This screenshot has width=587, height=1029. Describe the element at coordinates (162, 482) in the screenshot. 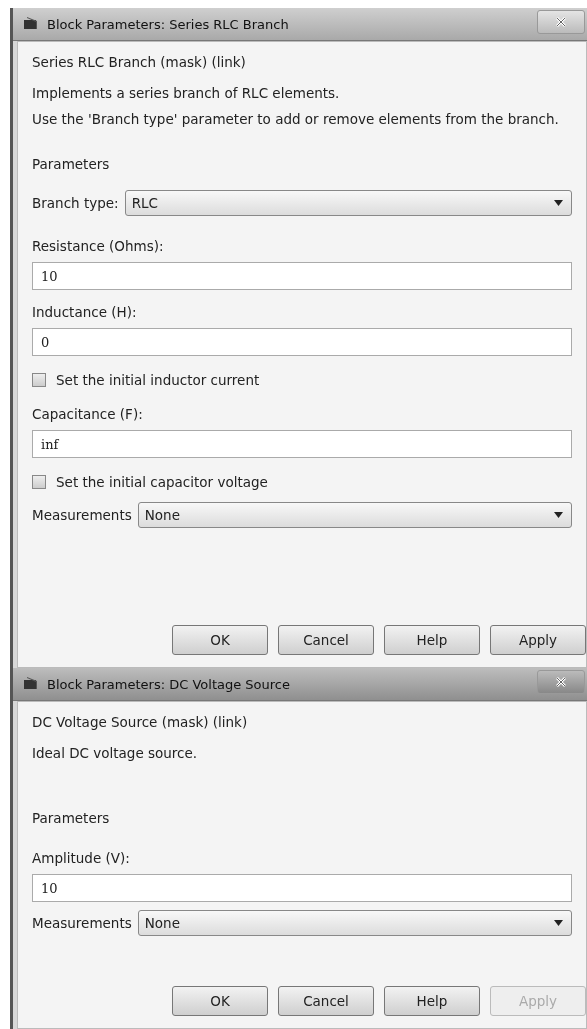

I see `checkbox-label: Set the initial capacitor voltage` at that location.